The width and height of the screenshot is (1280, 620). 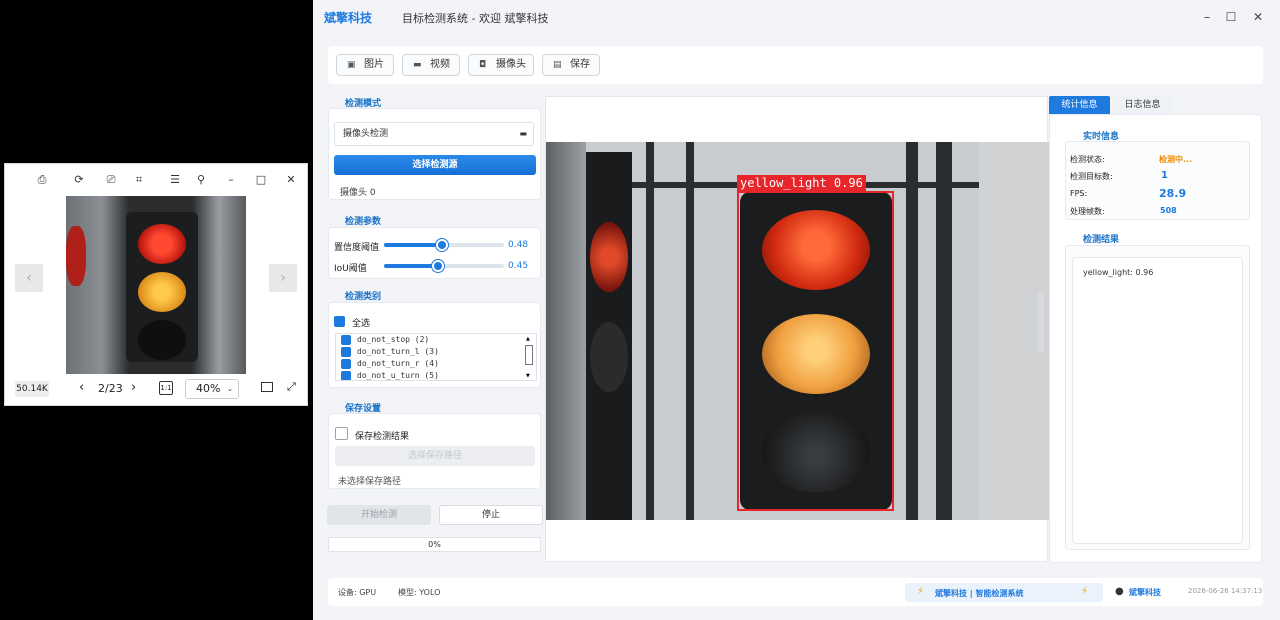 What do you see at coordinates (419, 592) in the screenshot?
I see `model-info: 模型: YOLO` at bounding box center [419, 592].